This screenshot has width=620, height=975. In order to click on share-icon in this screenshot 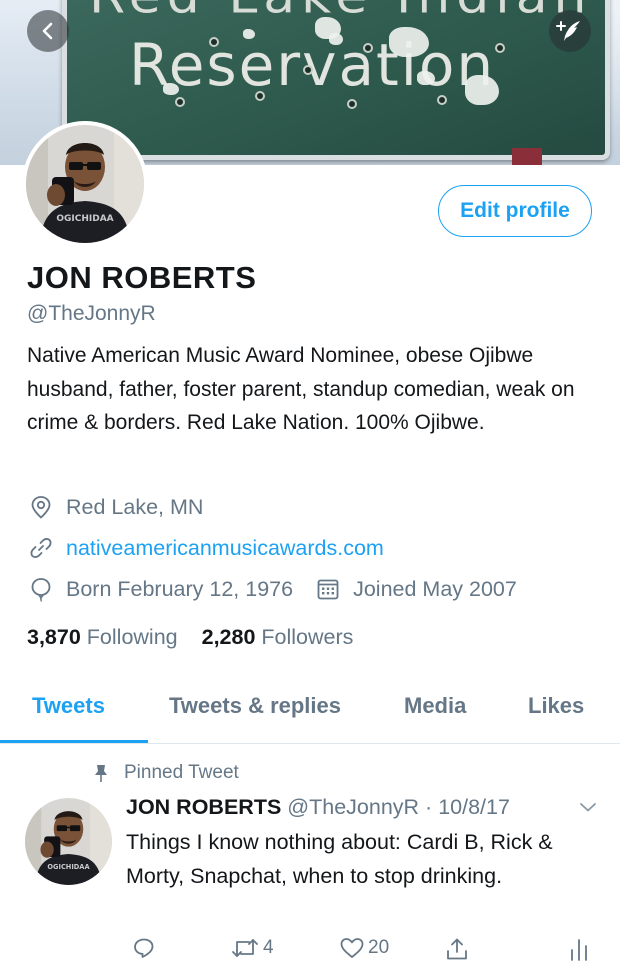, I will do `click(457, 949)`.